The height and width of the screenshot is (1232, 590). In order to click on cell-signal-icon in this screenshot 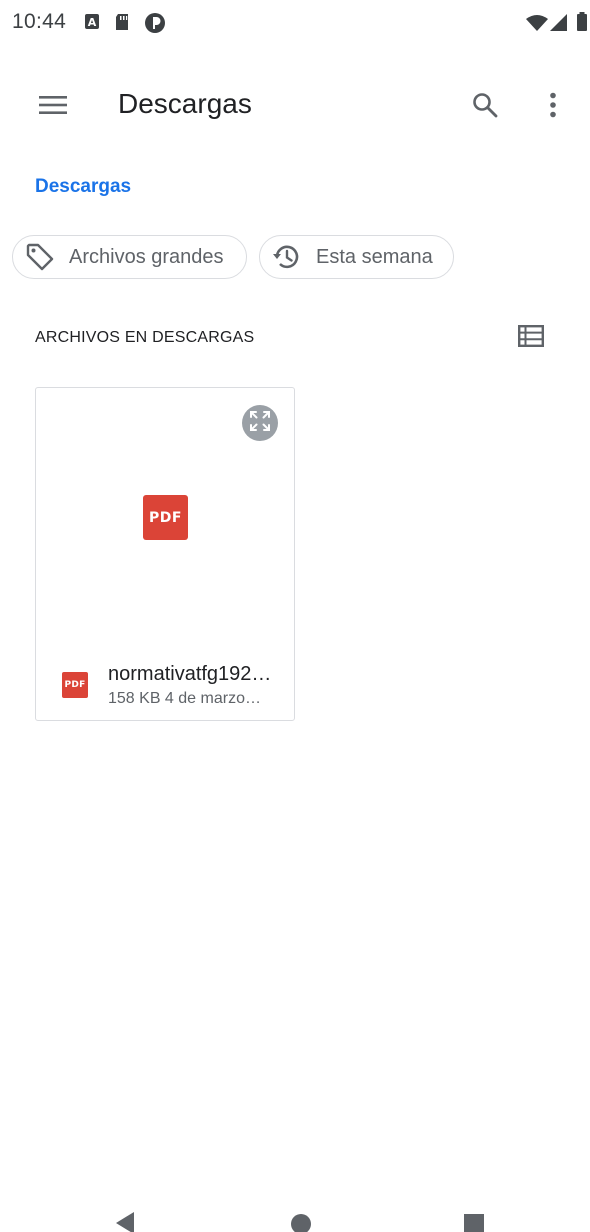, I will do `click(559, 25)`.